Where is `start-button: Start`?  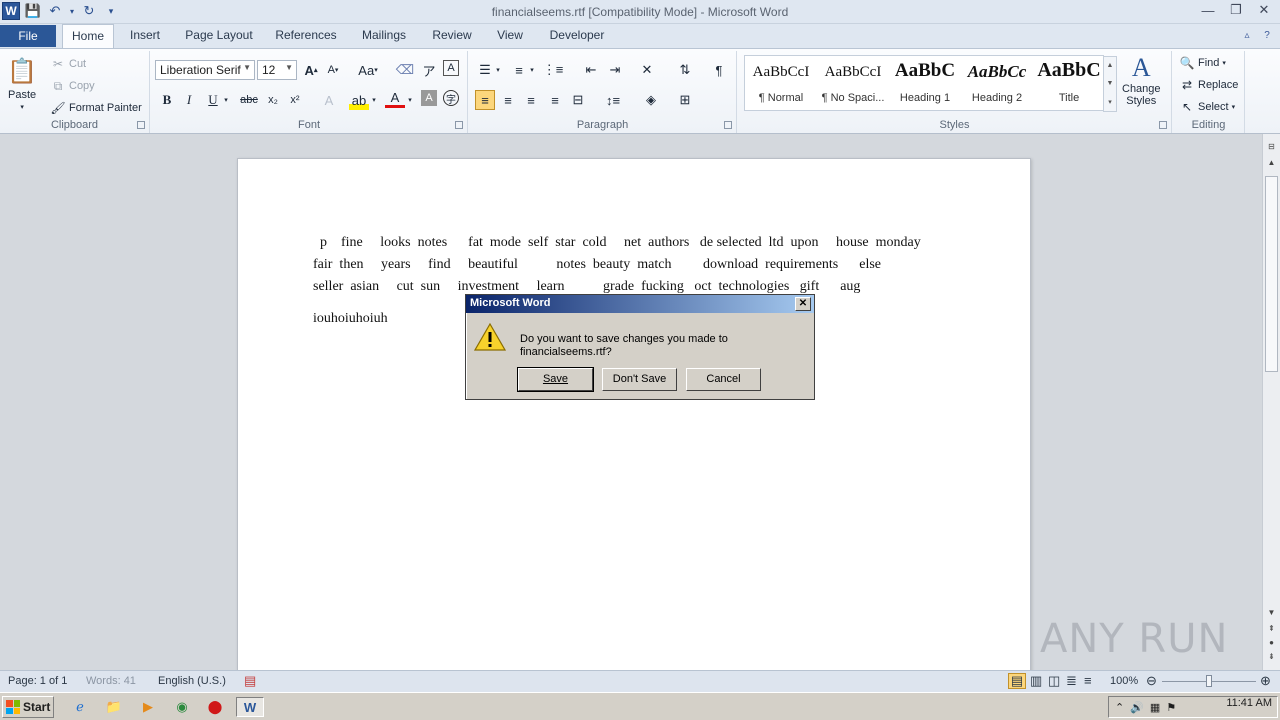 start-button: Start is located at coordinates (28, 707).